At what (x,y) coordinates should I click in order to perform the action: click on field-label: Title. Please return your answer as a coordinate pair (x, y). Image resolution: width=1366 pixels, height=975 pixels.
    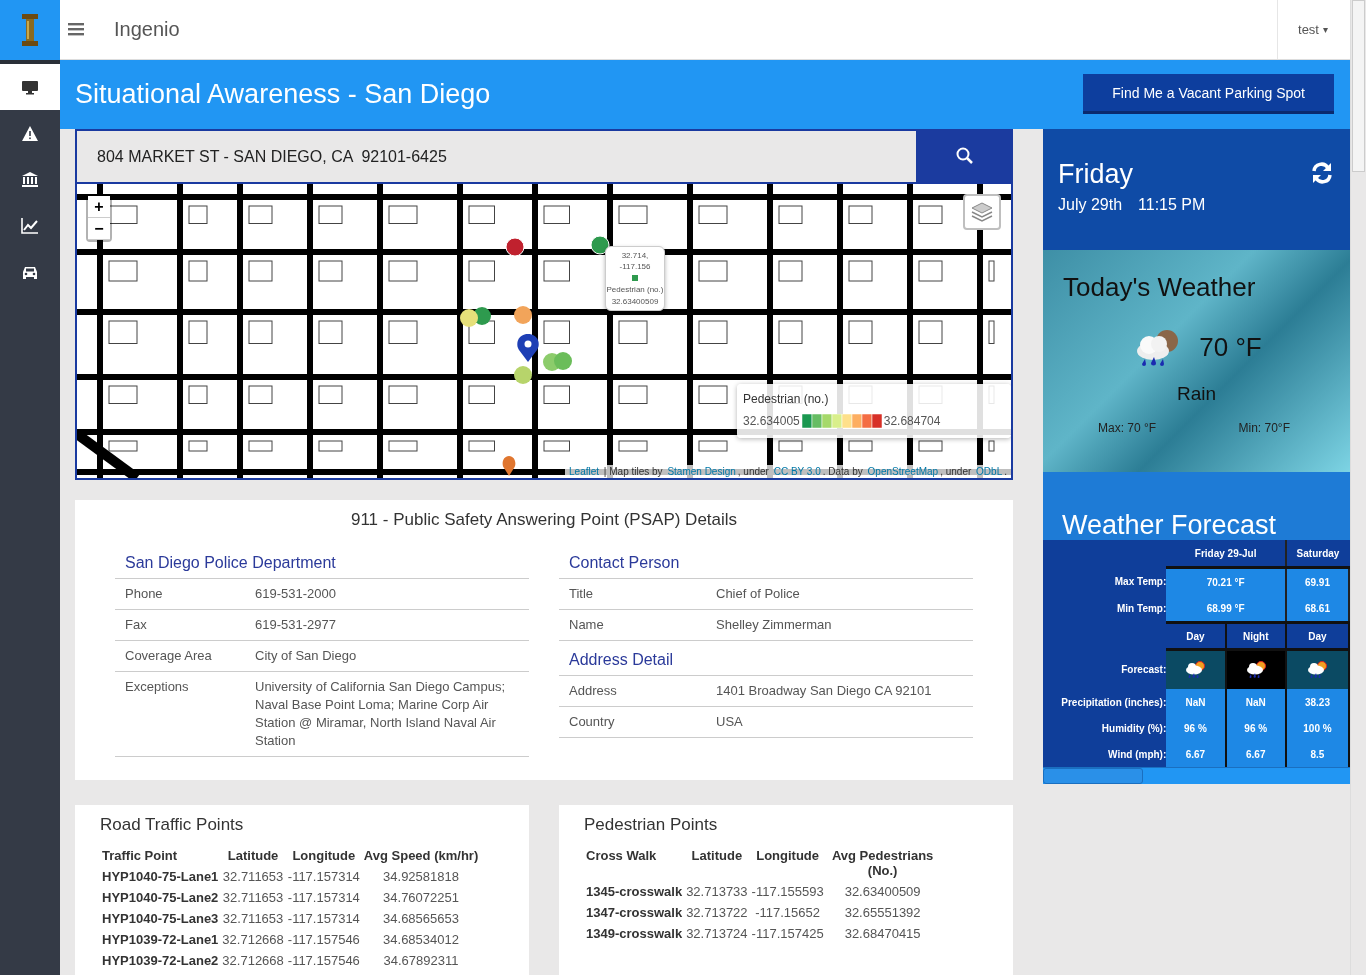
    Looking at the image, I should click on (582, 594).